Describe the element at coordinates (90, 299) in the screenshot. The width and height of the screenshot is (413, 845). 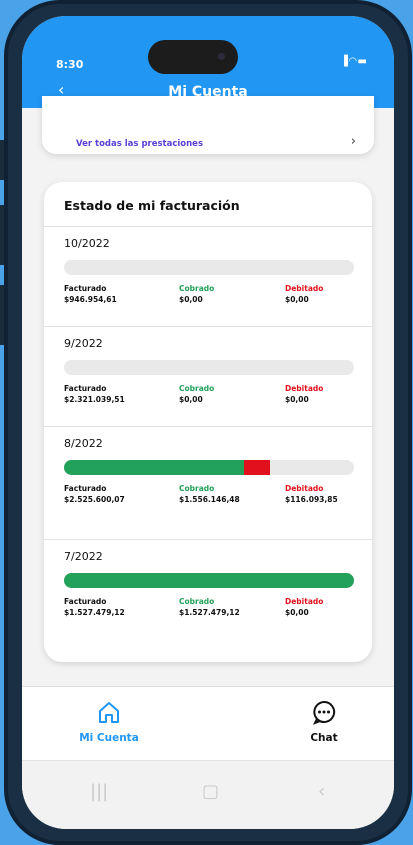
I see `facturado-value: $946.954,61` at that location.